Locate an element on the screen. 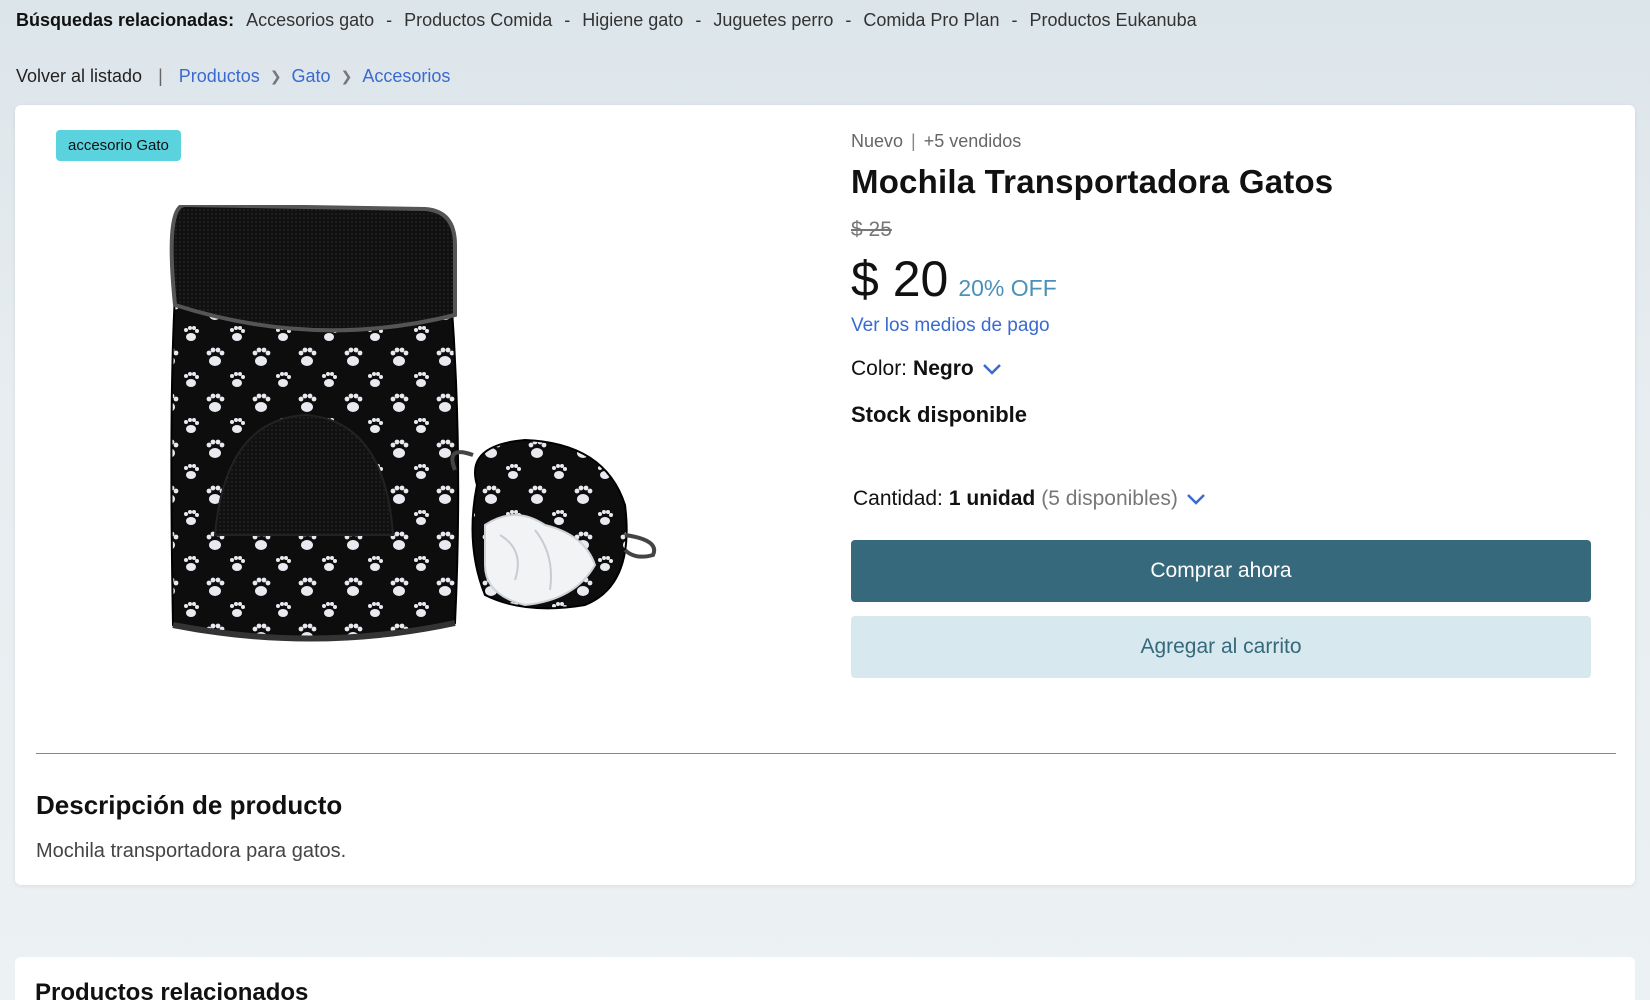 This screenshot has height=1000, width=1650. quantity-value: 1 unidad is located at coordinates (992, 498).